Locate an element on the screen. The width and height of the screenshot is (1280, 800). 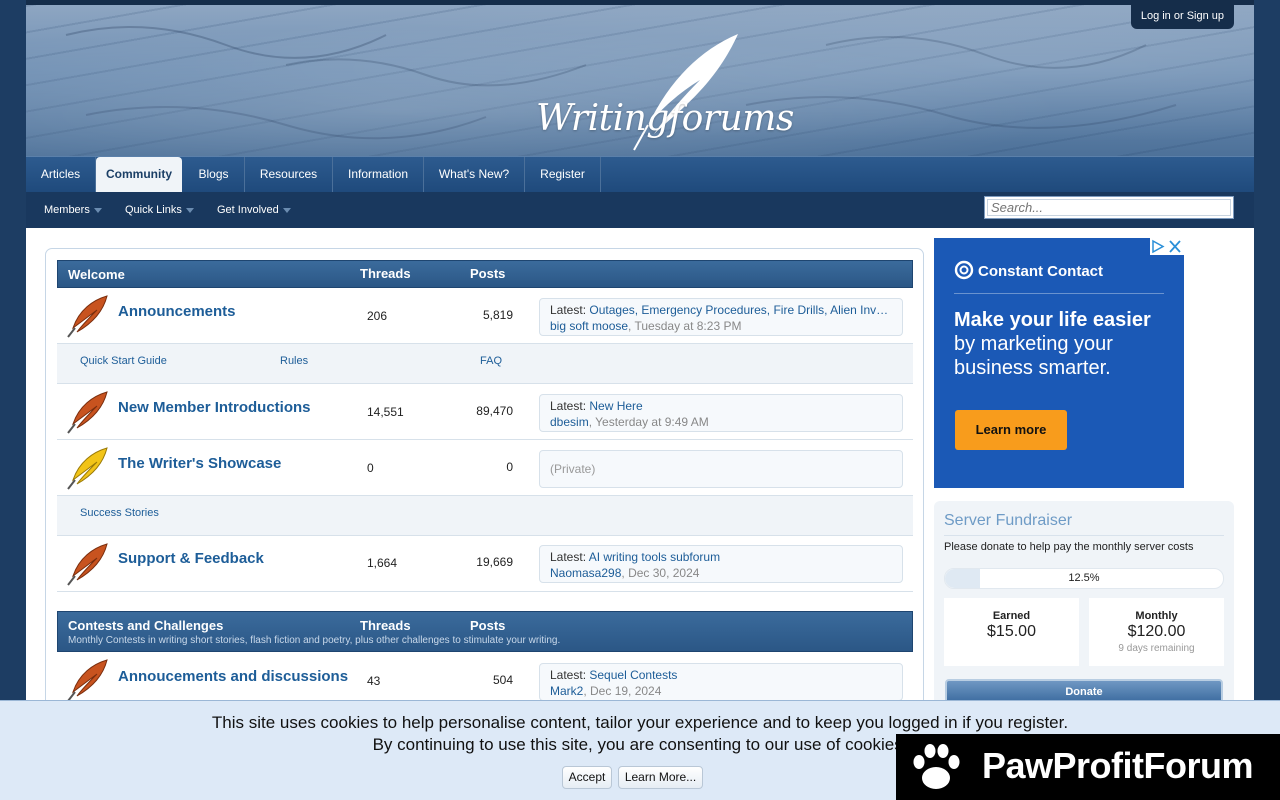
tab-articles: Articles is located at coordinates (61, 175).